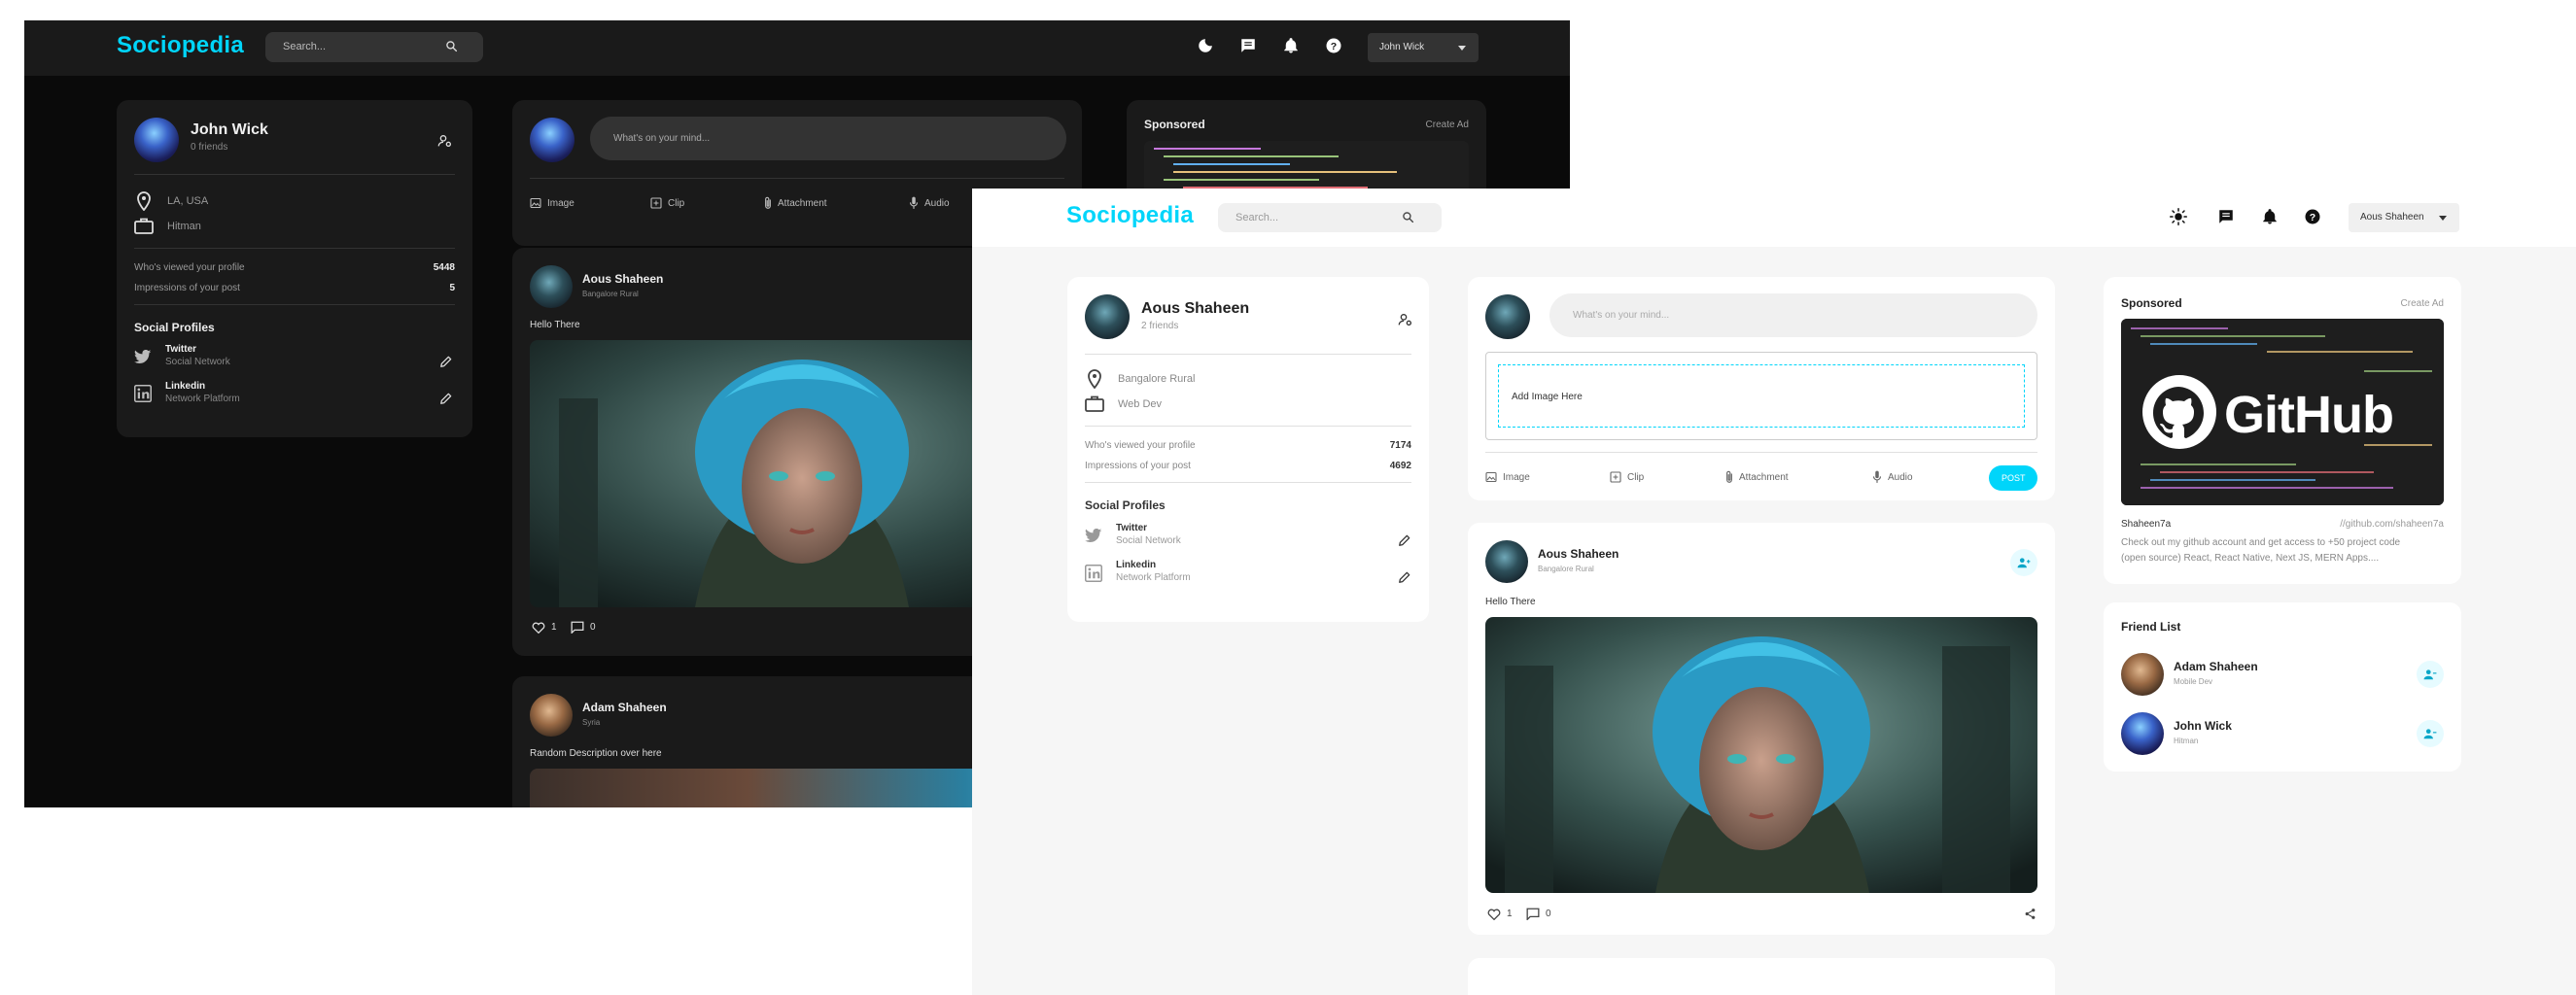 The image size is (2576, 995). I want to click on post-image, so click(1761, 755).